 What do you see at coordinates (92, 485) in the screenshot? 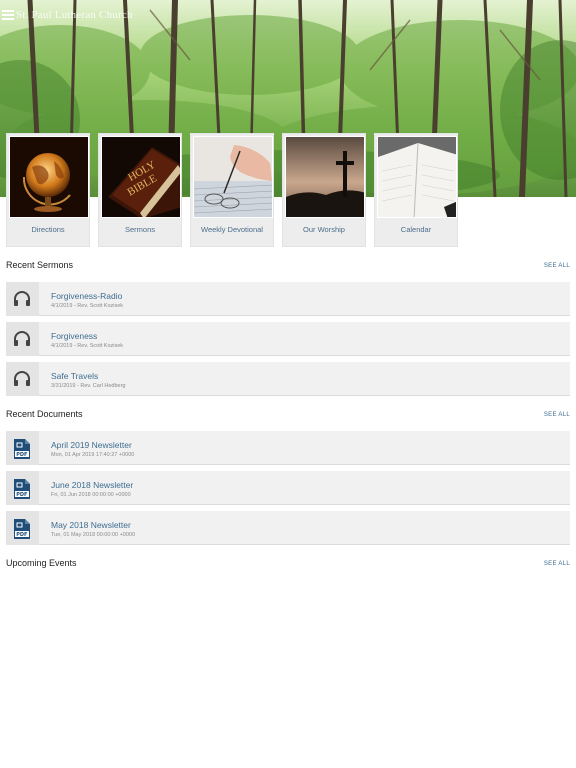
I see `document-title: June 2018 Newsletter` at bounding box center [92, 485].